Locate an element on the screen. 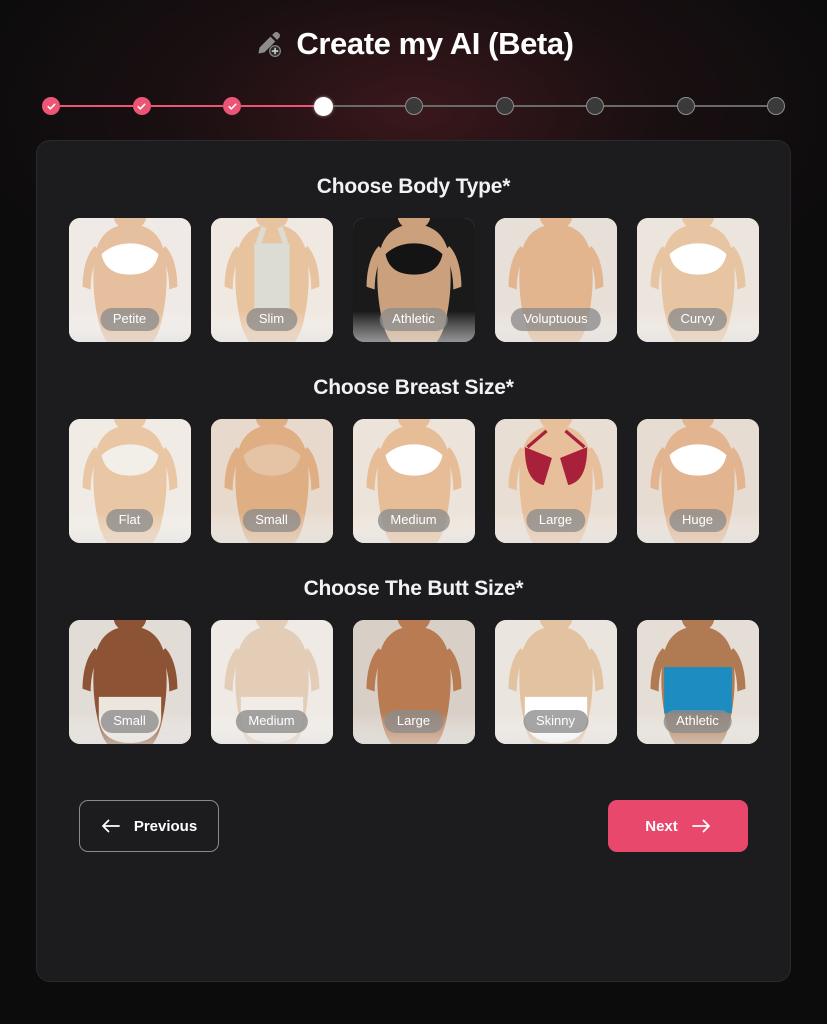 The width and height of the screenshot is (827, 1024). pencil-plus-icon is located at coordinates (270, 44).